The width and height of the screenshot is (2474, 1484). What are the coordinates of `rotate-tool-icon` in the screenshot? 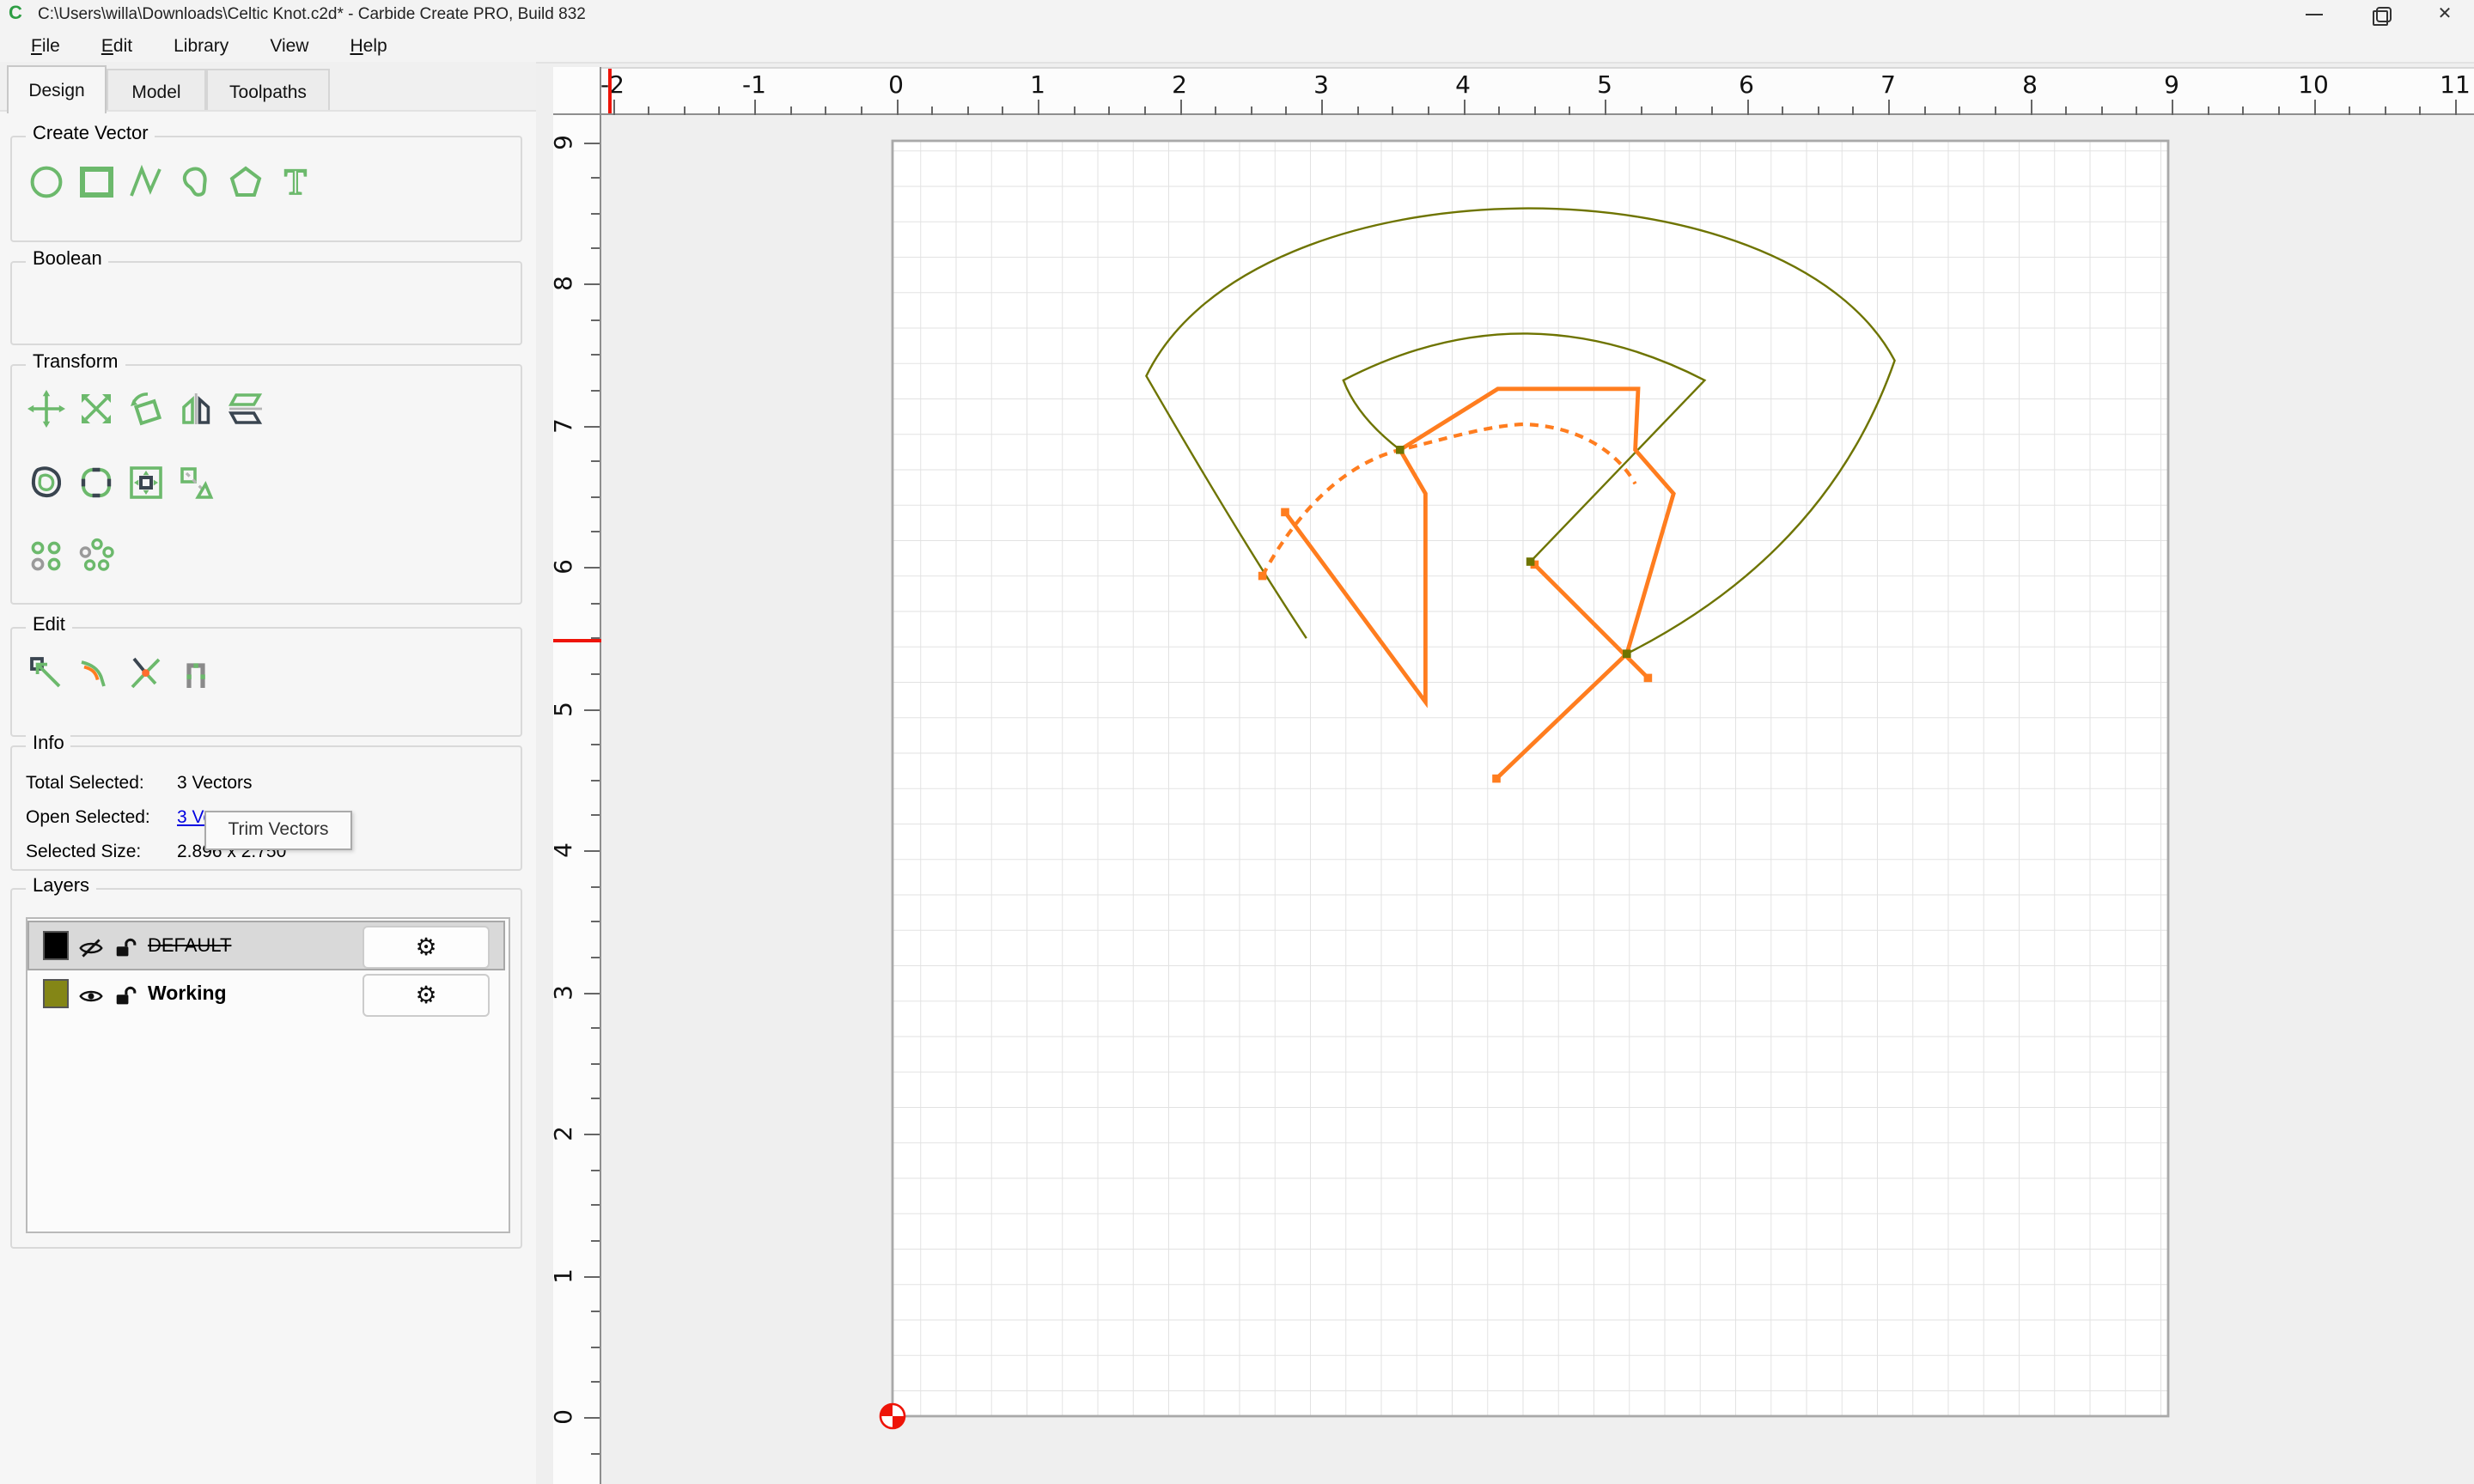 It's located at (146, 408).